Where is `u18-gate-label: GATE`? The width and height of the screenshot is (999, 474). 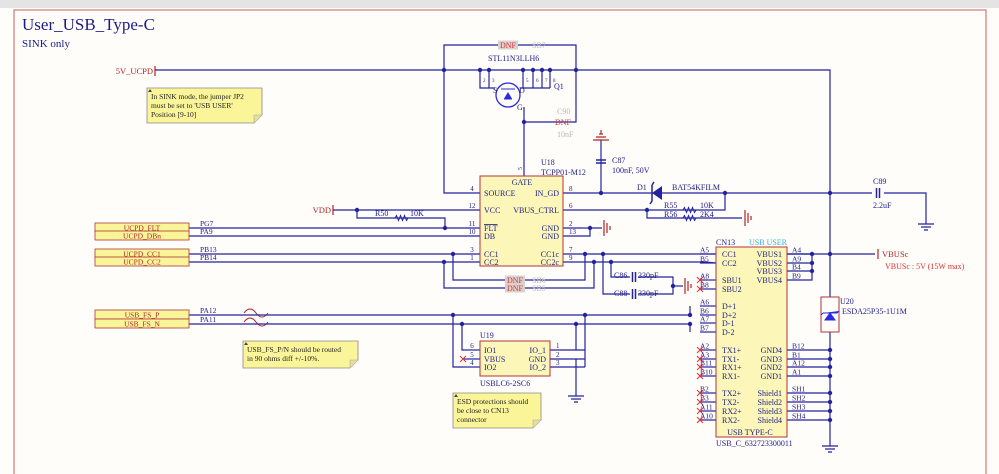 u18-gate-label: GATE is located at coordinates (522, 182).